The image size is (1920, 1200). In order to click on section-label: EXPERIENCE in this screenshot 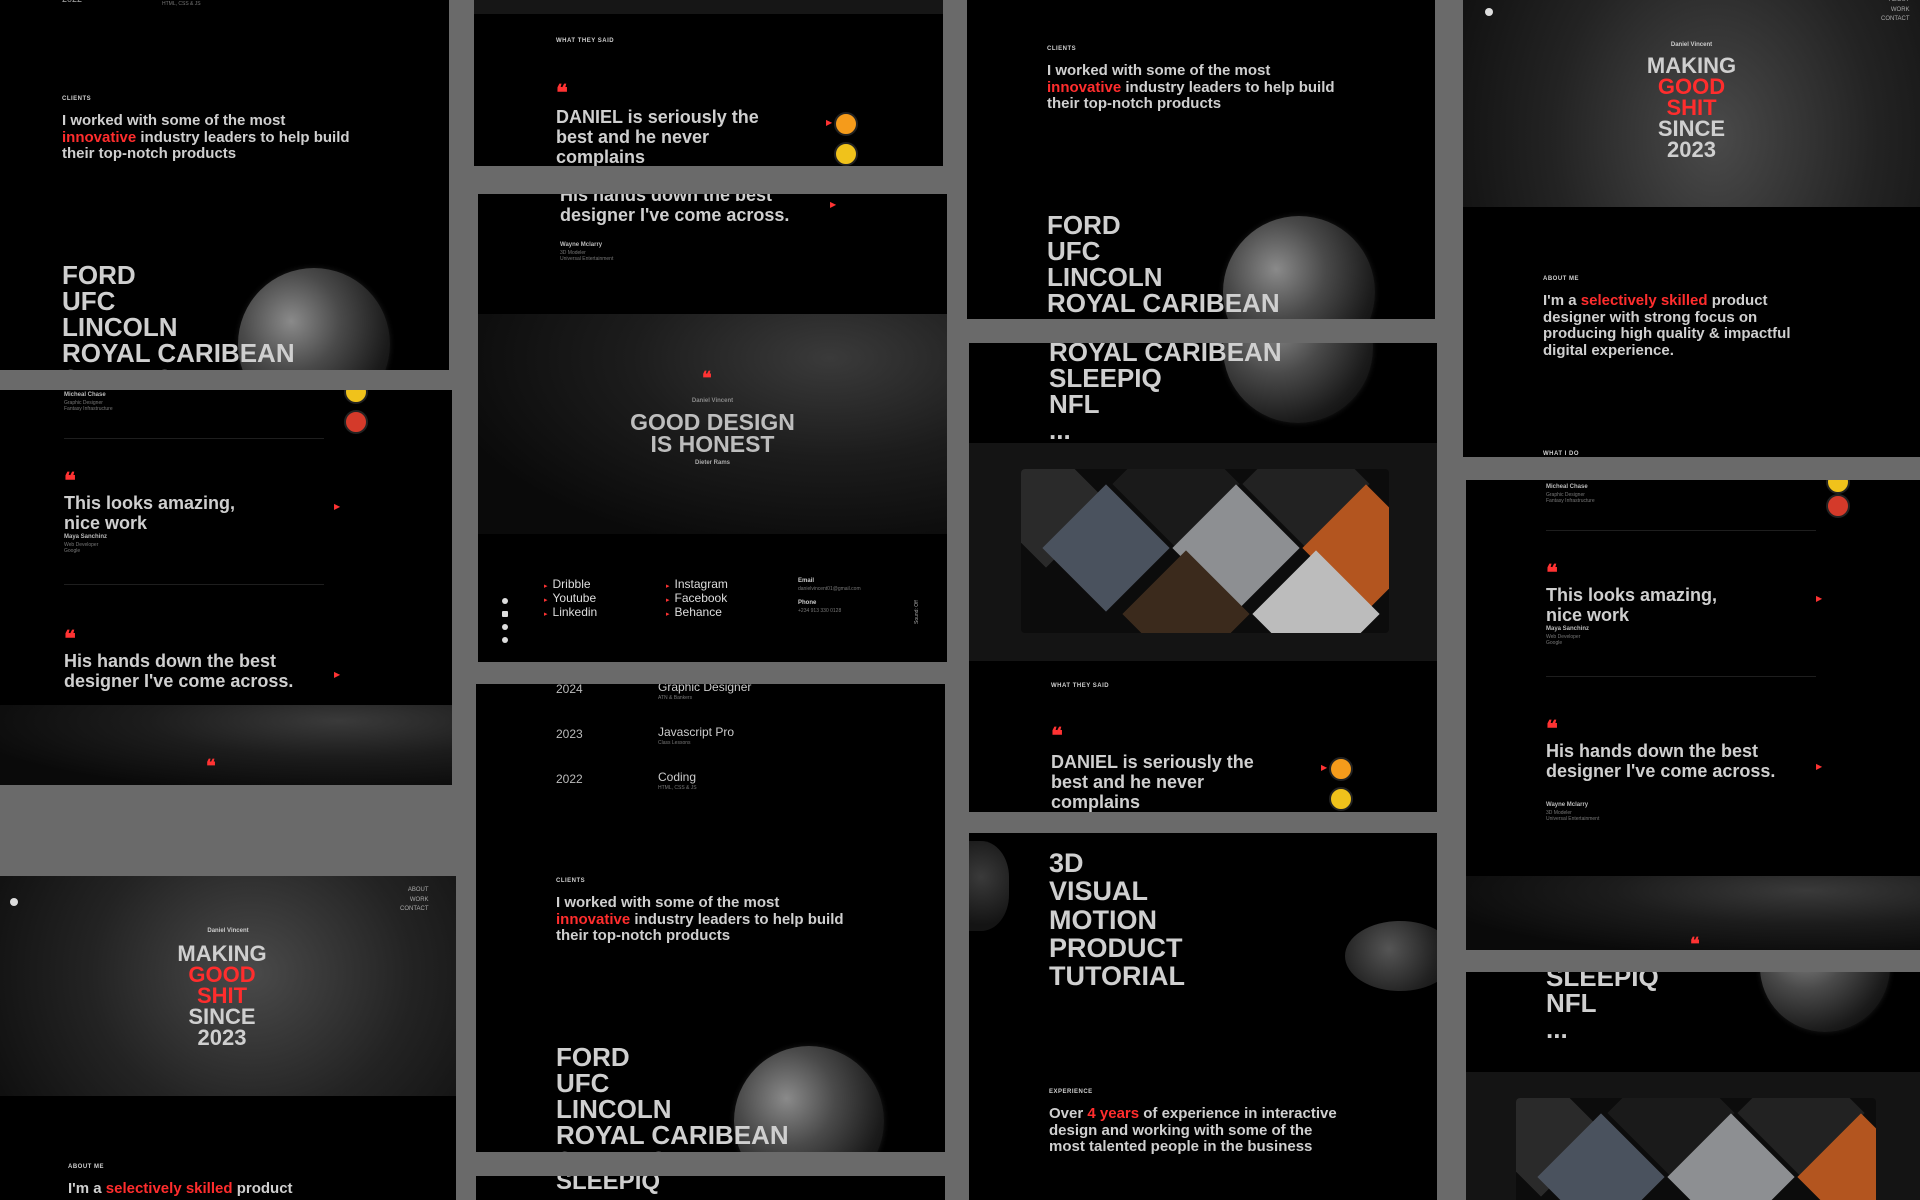, I will do `click(1071, 1092)`.